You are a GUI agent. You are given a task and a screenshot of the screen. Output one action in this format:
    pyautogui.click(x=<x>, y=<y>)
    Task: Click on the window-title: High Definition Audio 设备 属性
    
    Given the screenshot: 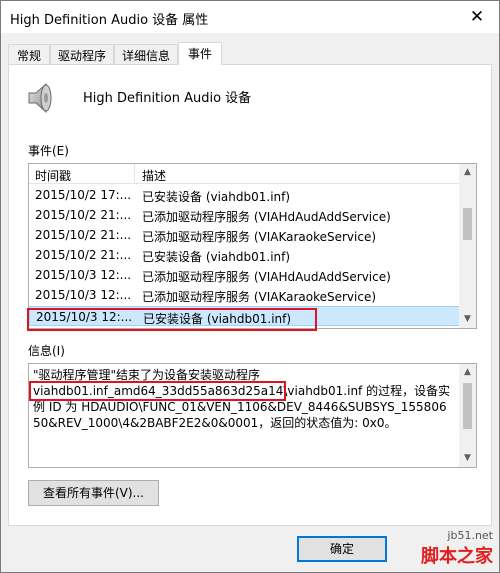 What is the action you would take?
    pyautogui.click(x=109, y=20)
    